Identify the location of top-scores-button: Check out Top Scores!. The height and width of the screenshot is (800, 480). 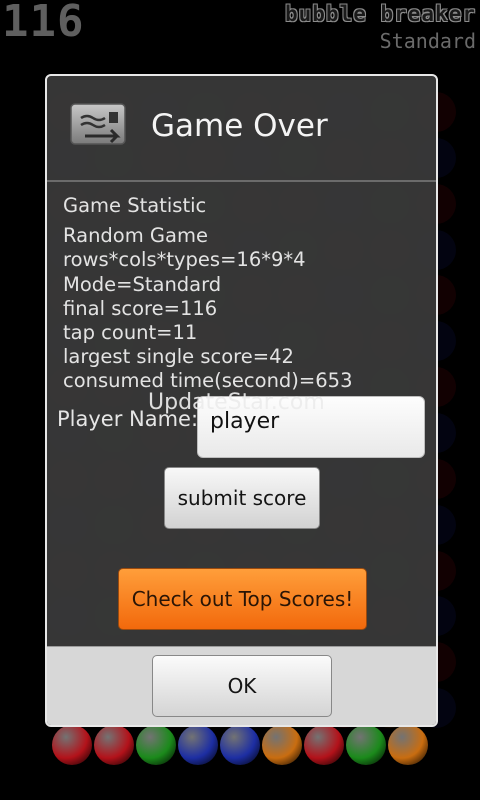
(242, 599).